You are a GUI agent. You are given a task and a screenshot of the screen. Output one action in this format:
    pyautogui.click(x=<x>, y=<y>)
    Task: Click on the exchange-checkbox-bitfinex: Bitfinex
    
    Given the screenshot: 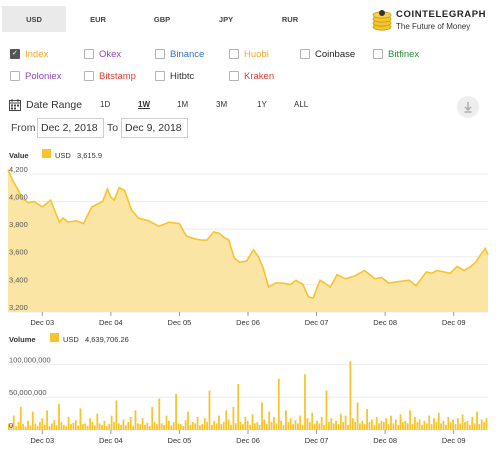 What is the action you would take?
    pyautogui.click(x=396, y=54)
    